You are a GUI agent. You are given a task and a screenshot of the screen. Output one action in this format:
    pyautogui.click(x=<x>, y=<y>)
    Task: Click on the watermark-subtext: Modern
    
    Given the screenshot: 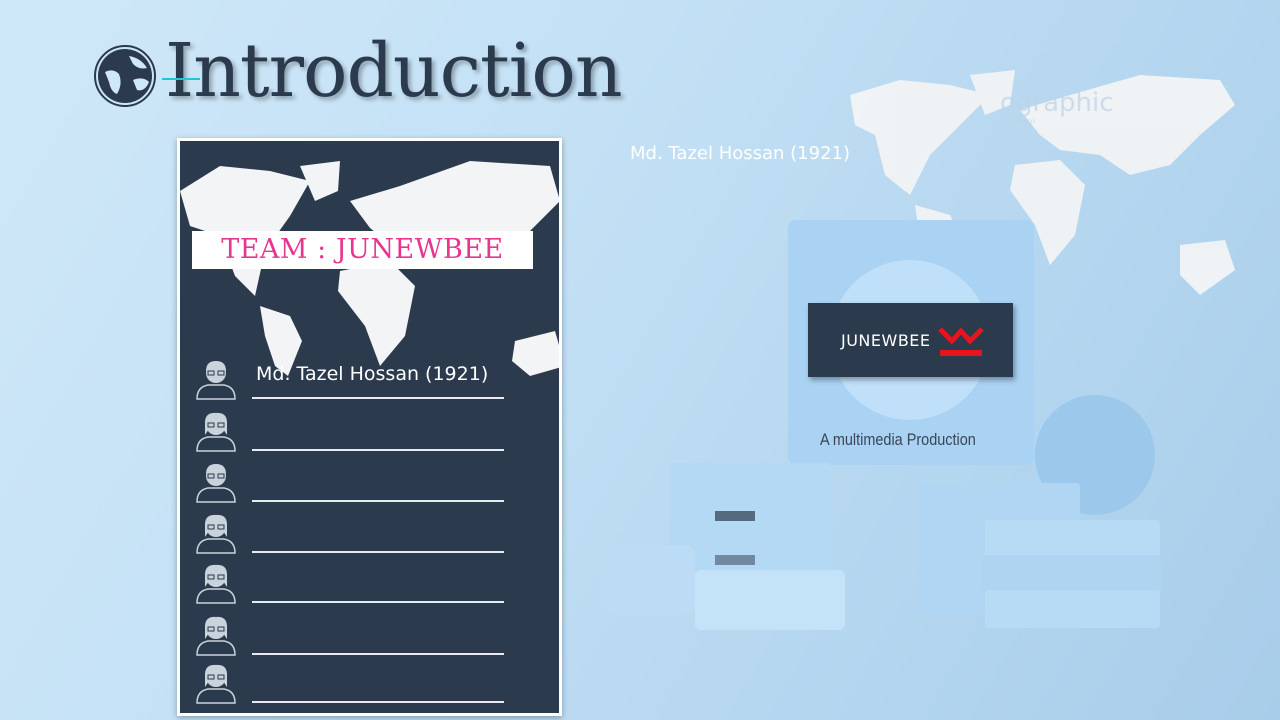 What is the action you would take?
    pyautogui.click(x=1020, y=121)
    